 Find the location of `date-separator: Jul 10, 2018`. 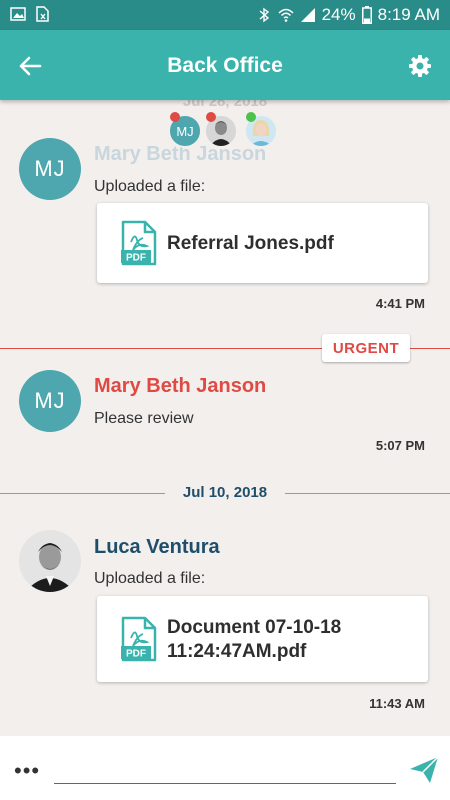

date-separator: Jul 10, 2018 is located at coordinates (225, 492).